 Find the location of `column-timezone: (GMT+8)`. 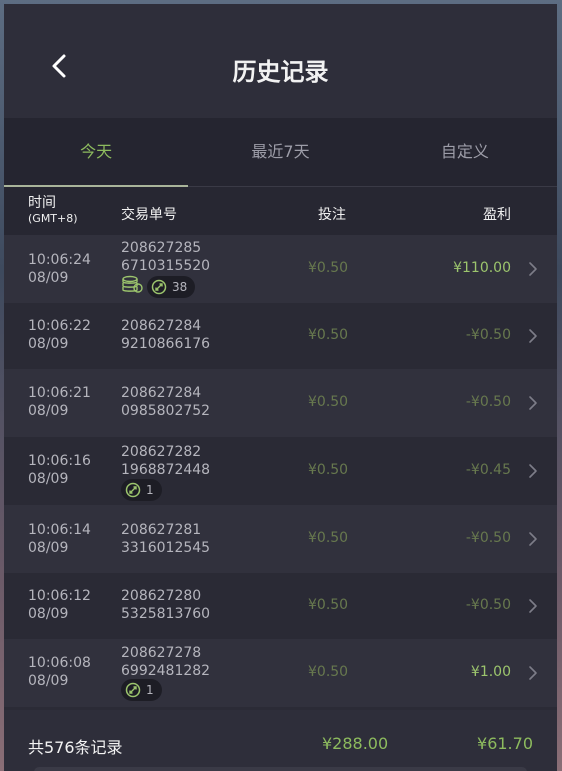

column-timezone: (GMT+8) is located at coordinates (53, 218).